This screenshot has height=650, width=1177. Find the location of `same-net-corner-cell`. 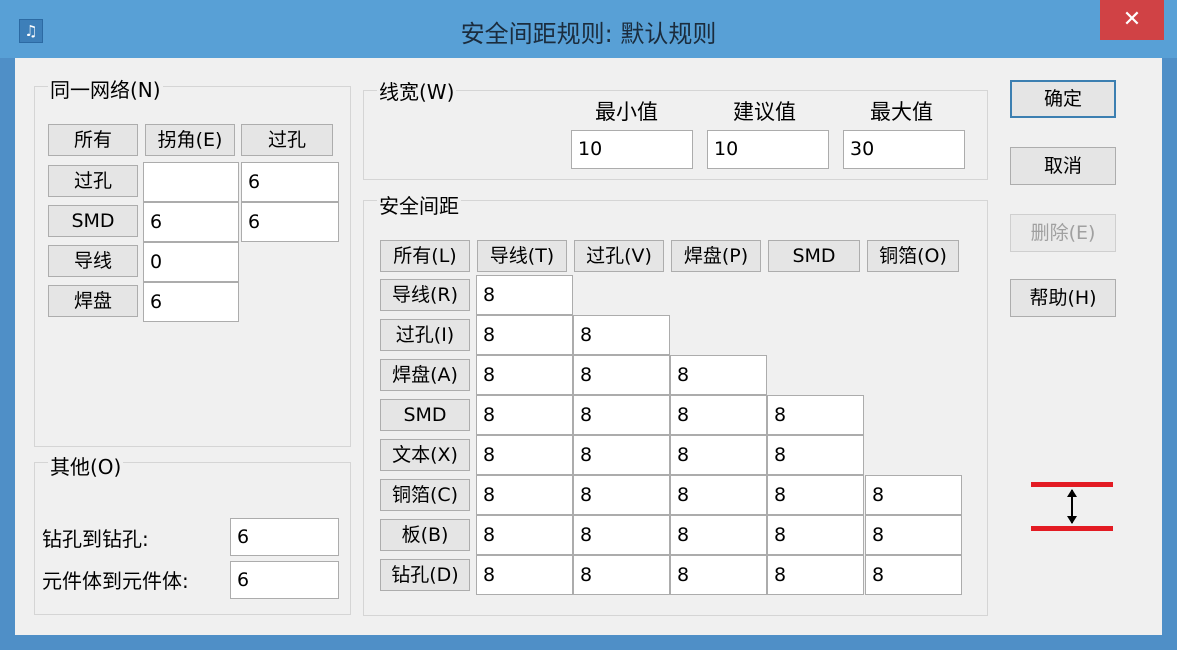

same-net-corner-cell is located at coordinates (191, 182).